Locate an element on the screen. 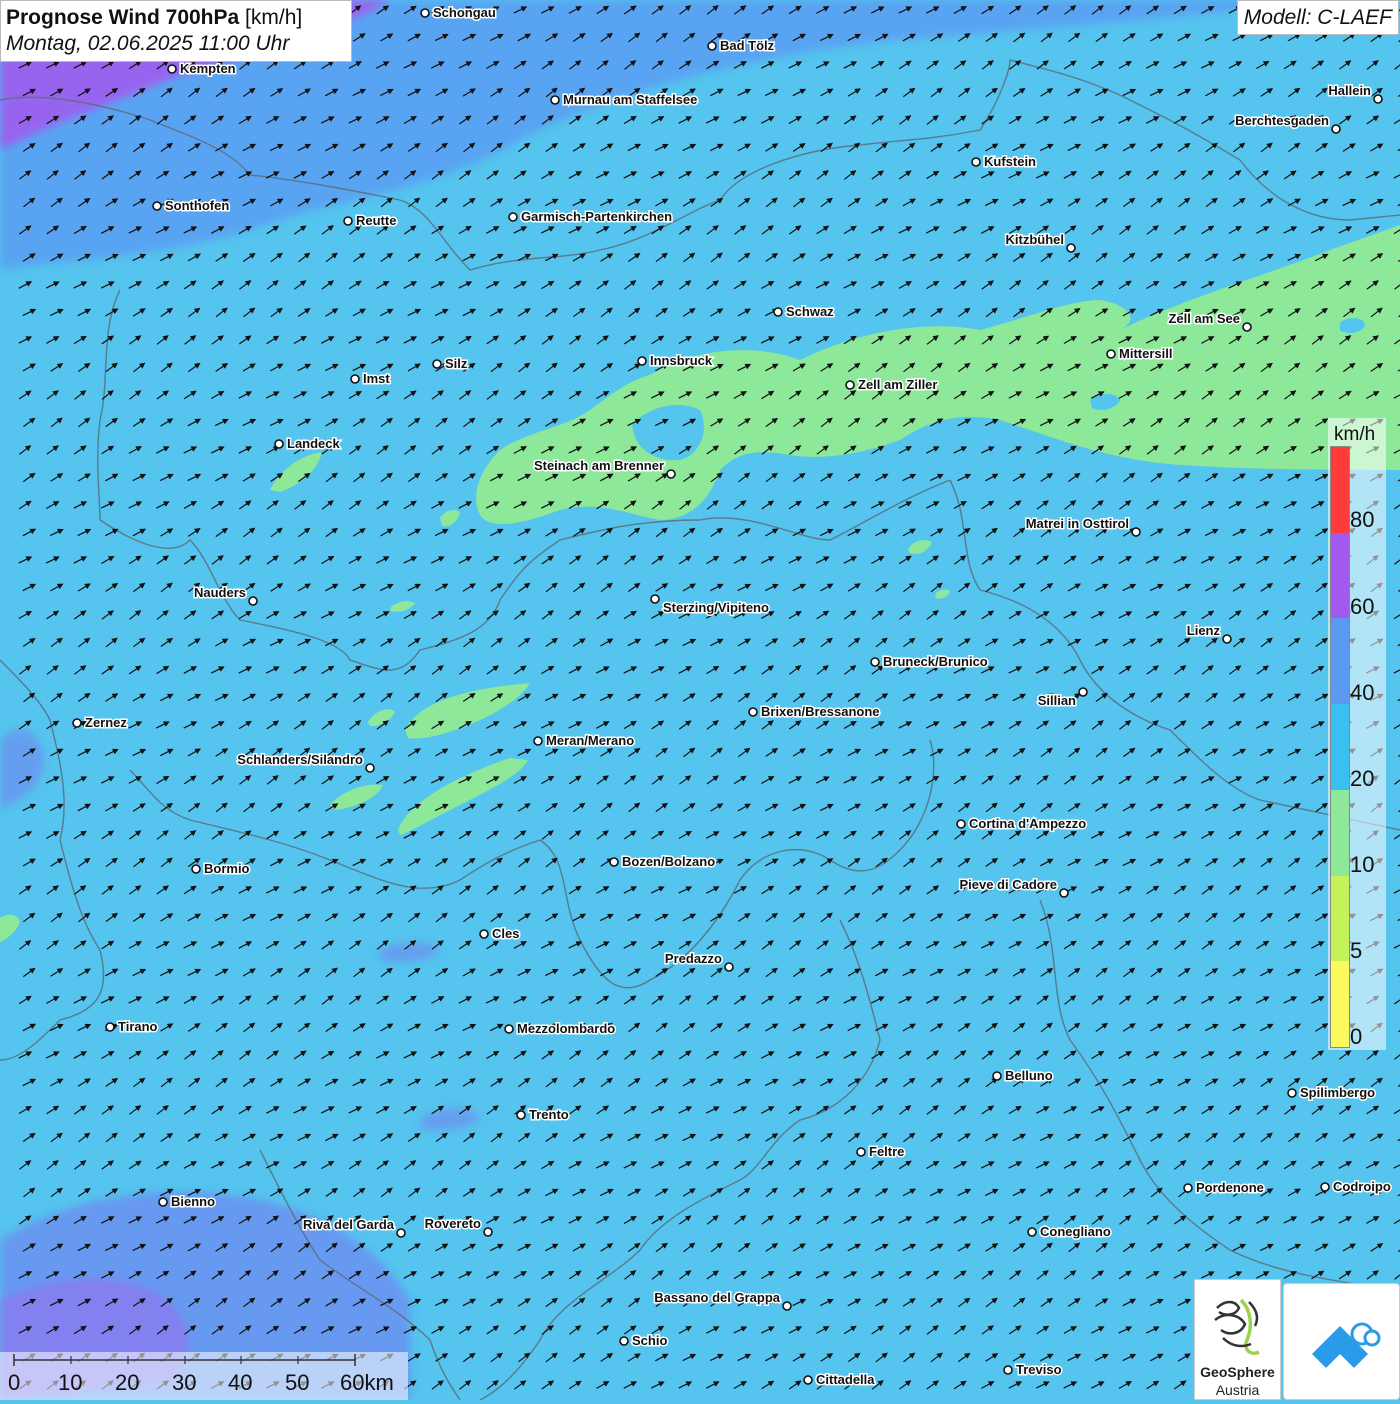 Image resolution: width=1400 pixels, height=1404 pixels. legend-label-5: 5 is located at coordinates (1356, 951).